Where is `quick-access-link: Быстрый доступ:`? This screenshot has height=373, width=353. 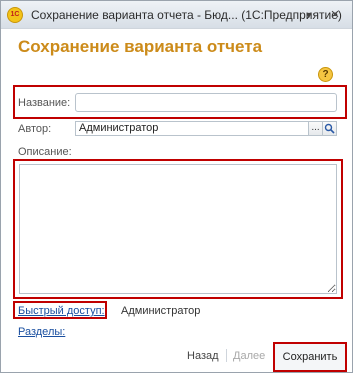
quick-access-link: Быстрый доступ: is located at coordinates (61, 311).